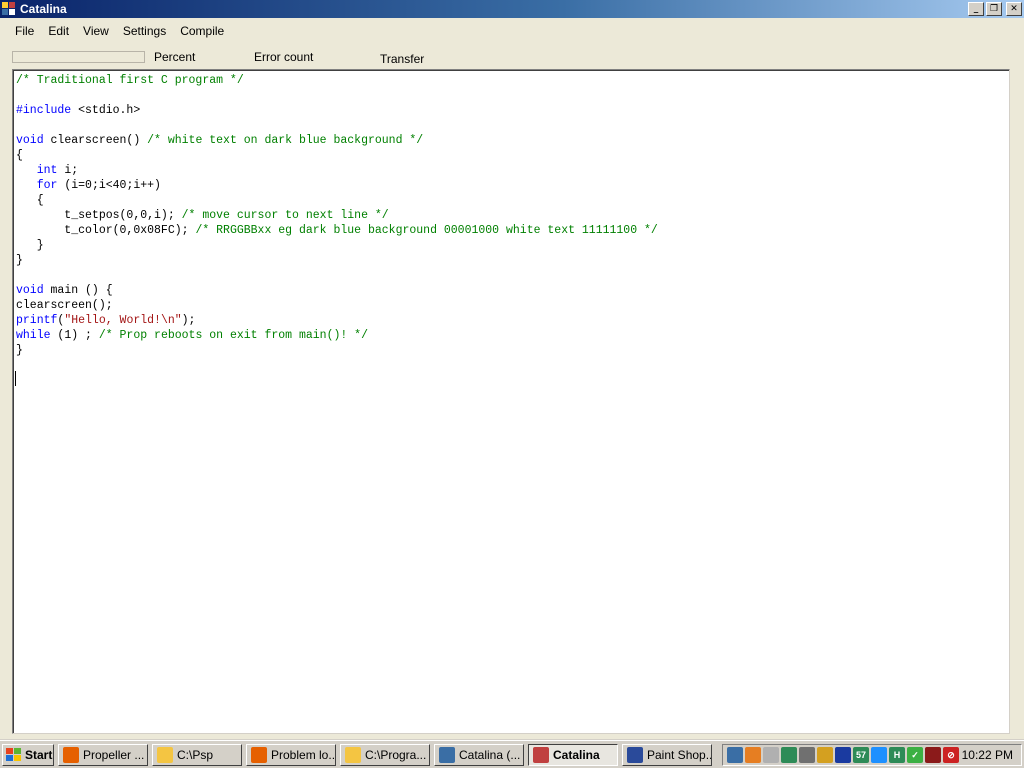 This screenshot has width=1024, height=768. What do you see at coordinates (789, 755) in the screenshot?
I see `usb-icon` at bounding box center [789, 755].